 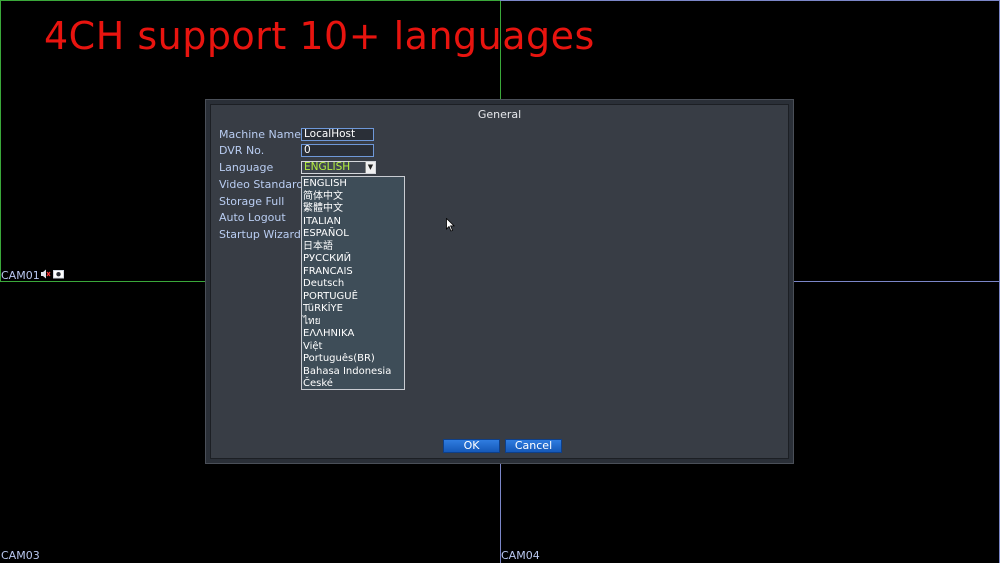 What do you see at coordinates (260, 234) in the screenshot?
I see `startup-wizard-label: Startup Wizard` at bounding box center [260, 234].